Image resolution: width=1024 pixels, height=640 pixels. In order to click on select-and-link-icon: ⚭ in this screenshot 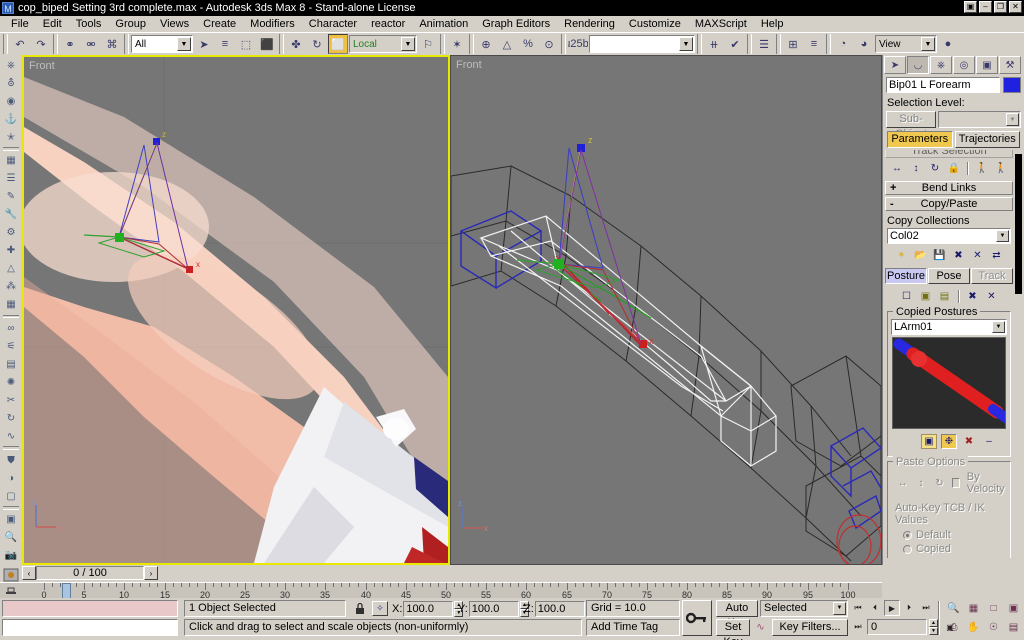, I will do `click(70, 44)`.